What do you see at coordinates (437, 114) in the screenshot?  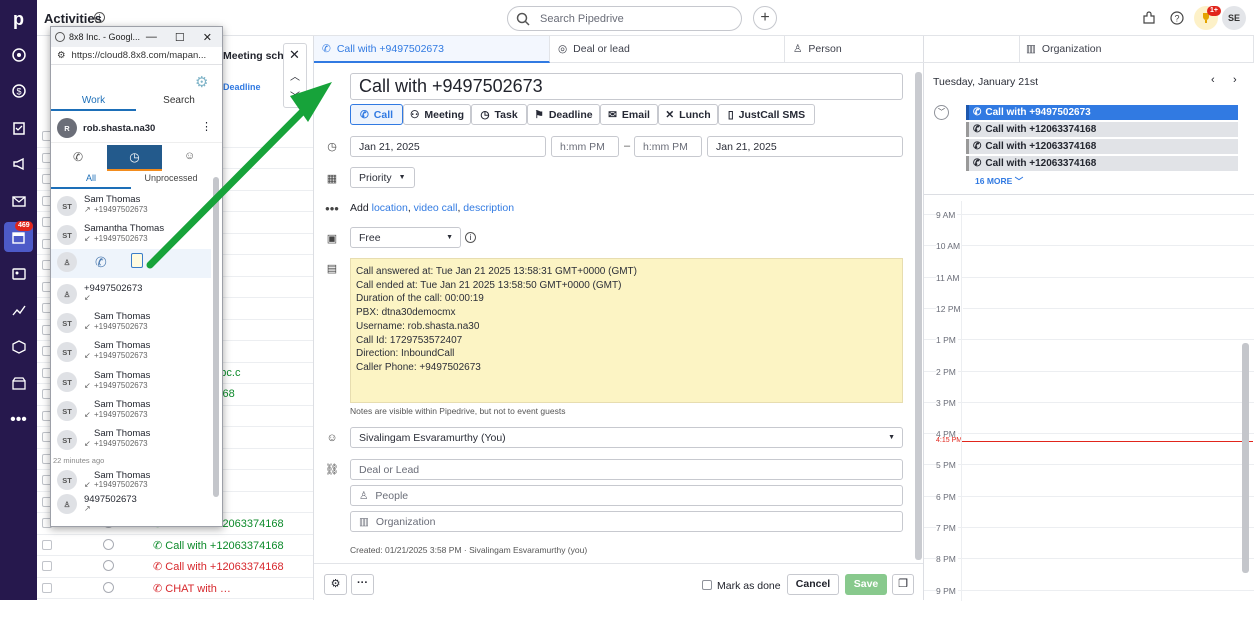 I see `type-meeting-button: ⚇ Meeting` at bounding box center [437, 114].